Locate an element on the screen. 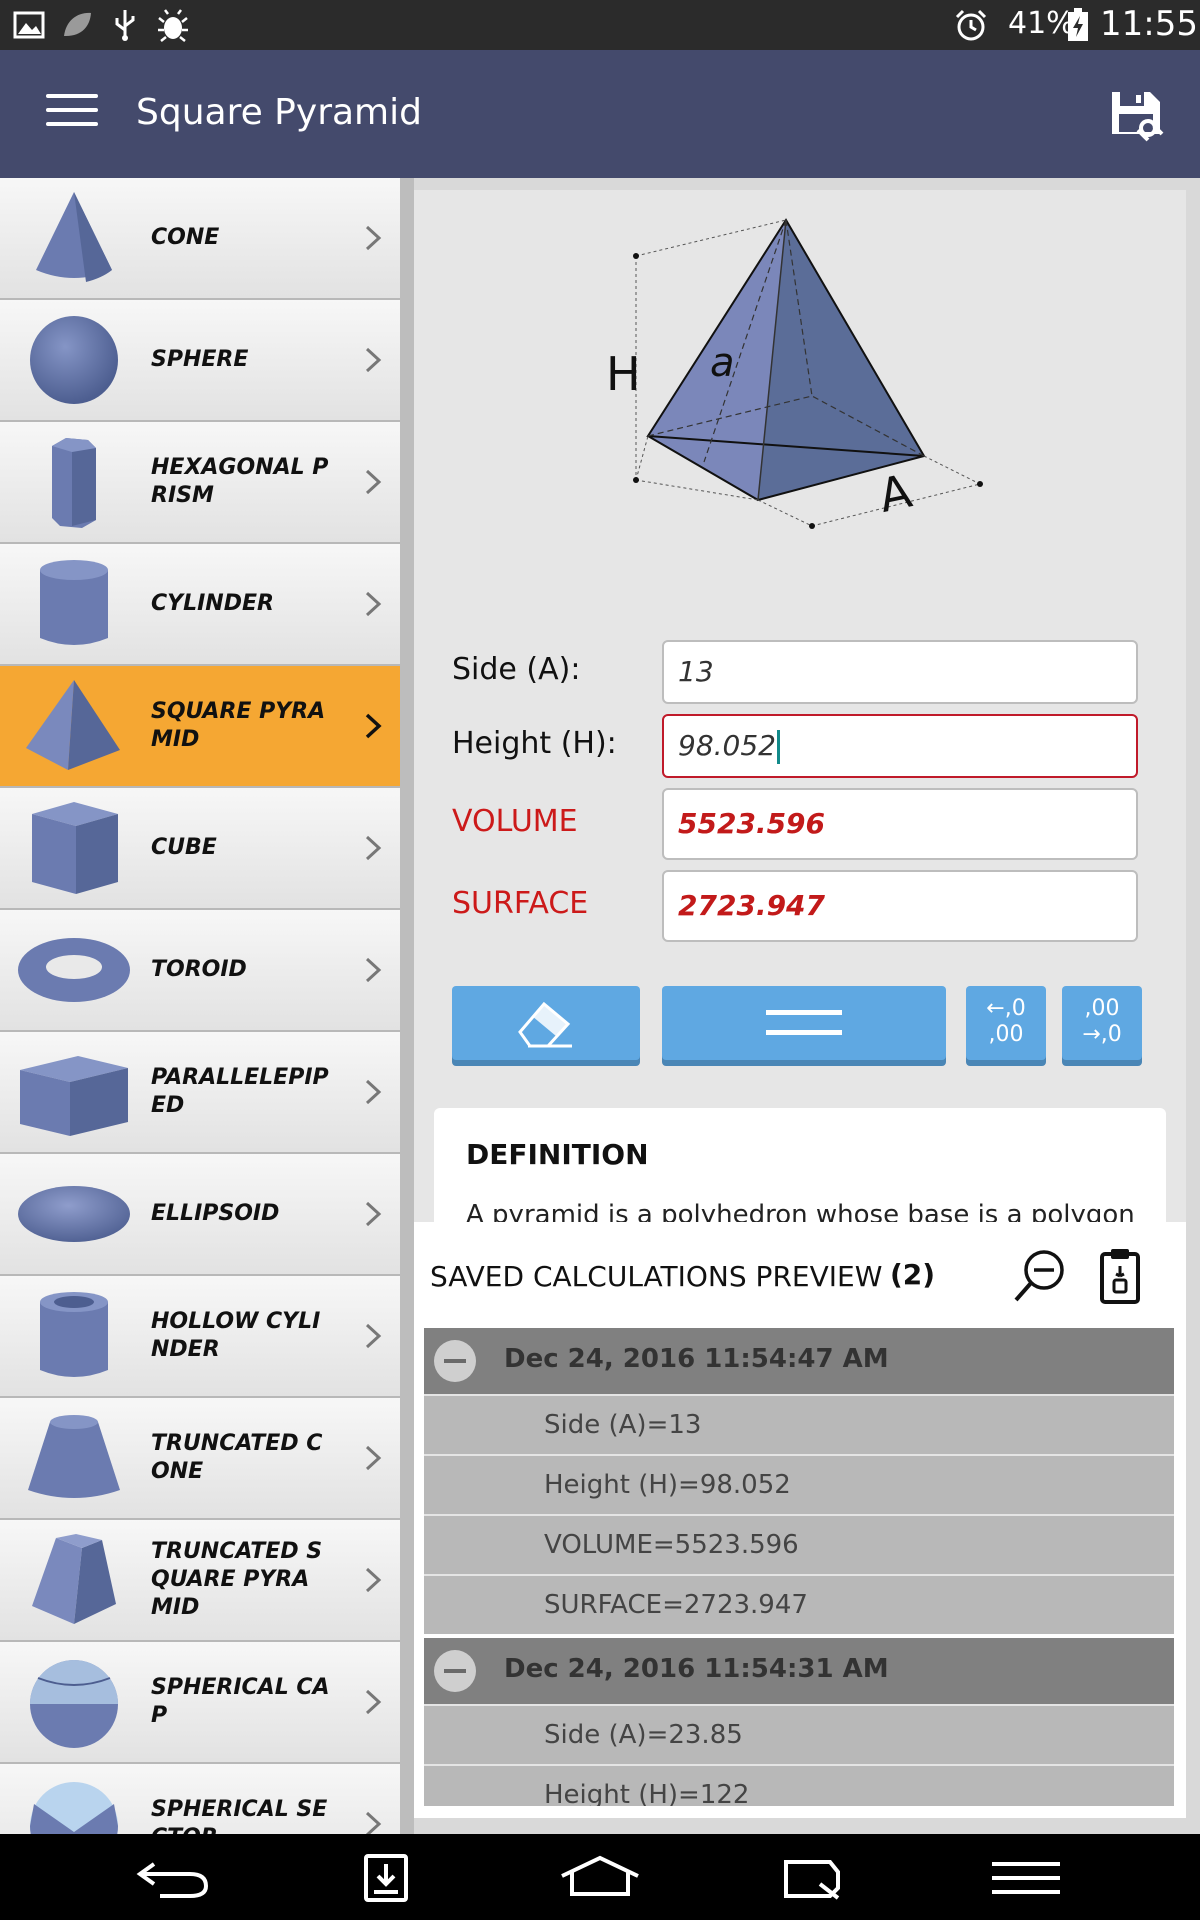 This screenshot has width=1200, height=1920. sidebar-item-hollow-cylinder: HOLLOW CYLINDER is located at coordinates (200, 1337).